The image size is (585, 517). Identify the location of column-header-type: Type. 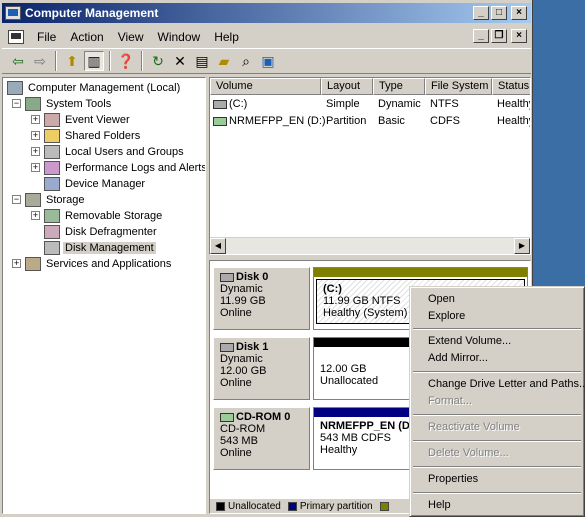
(399, 86).